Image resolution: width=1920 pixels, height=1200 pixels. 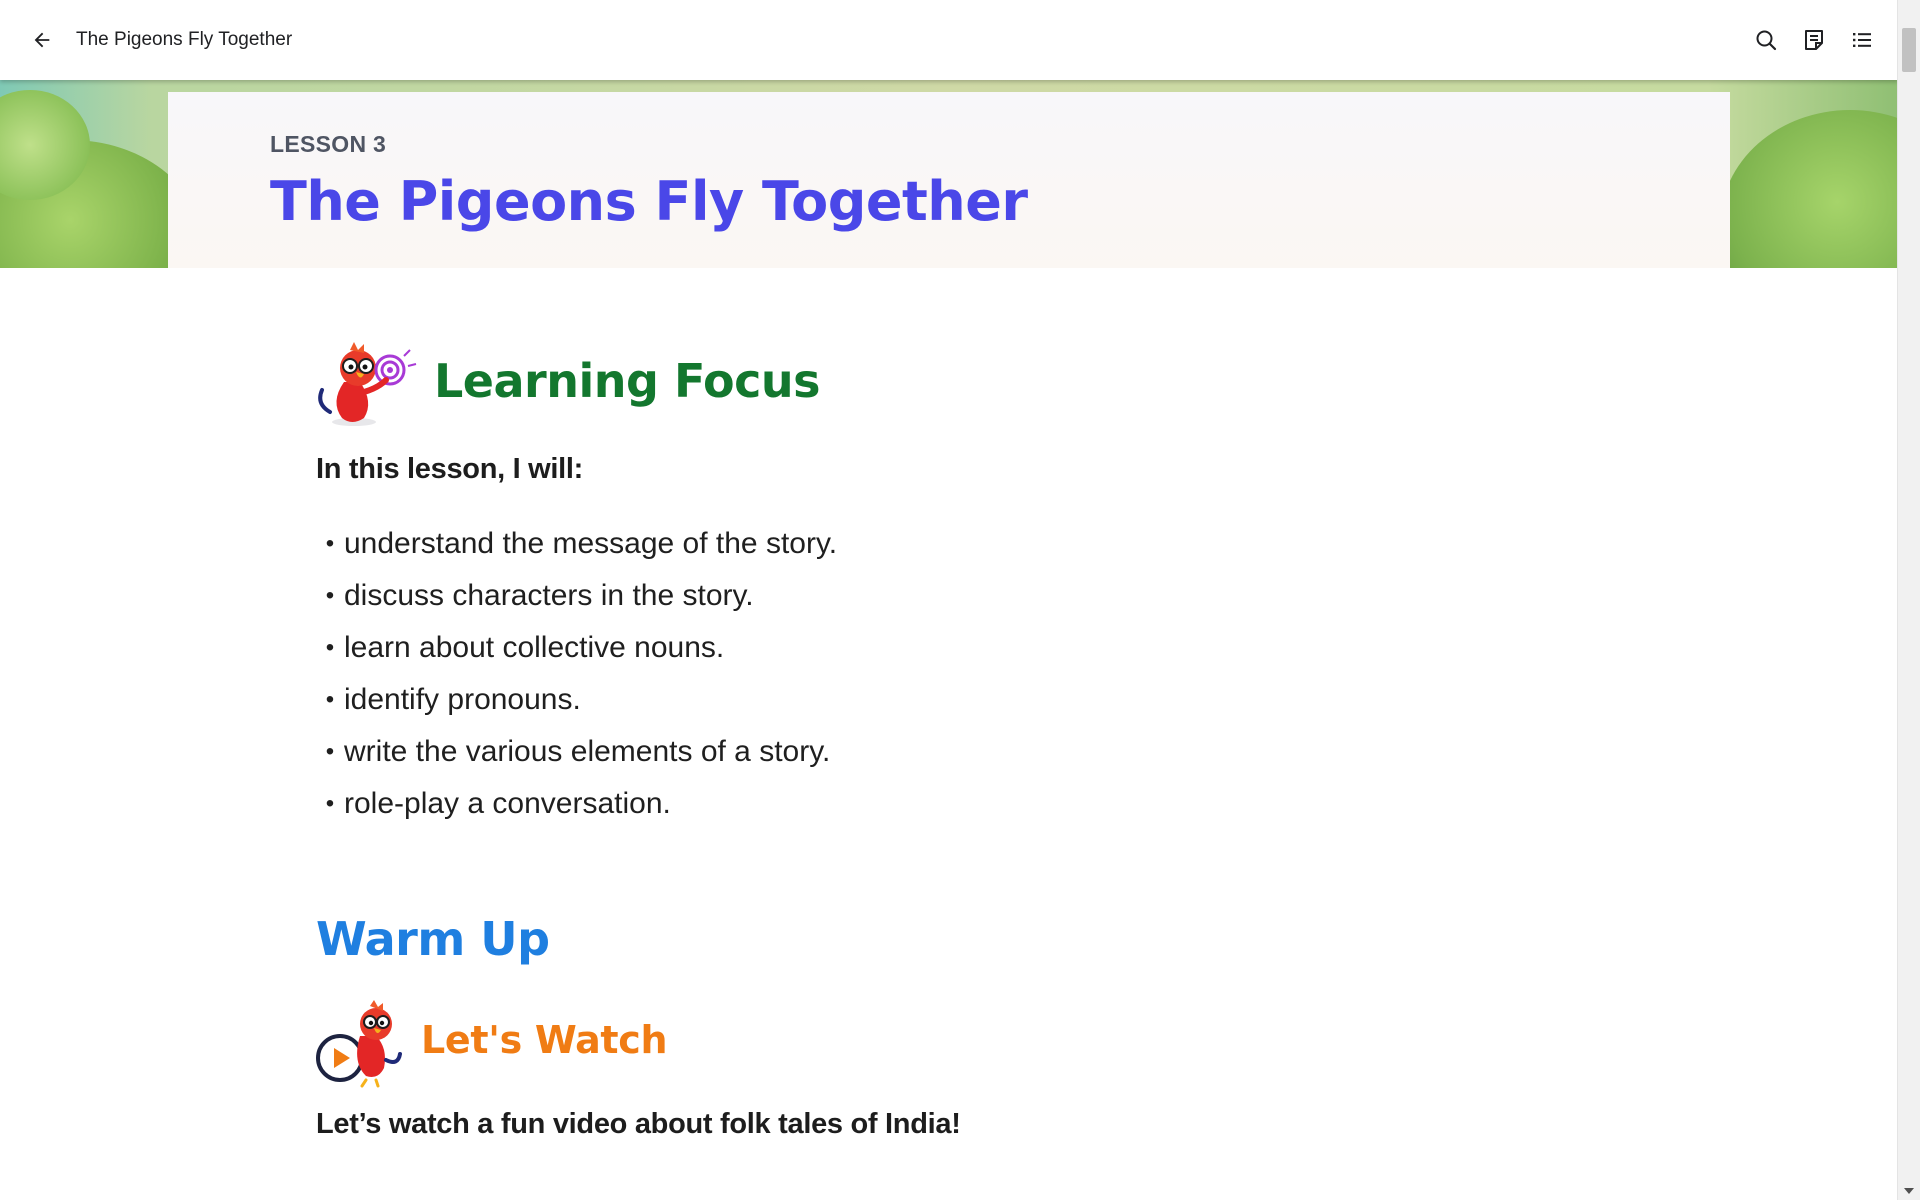 I want to click on notes-button, so click(x=1814, y=40).